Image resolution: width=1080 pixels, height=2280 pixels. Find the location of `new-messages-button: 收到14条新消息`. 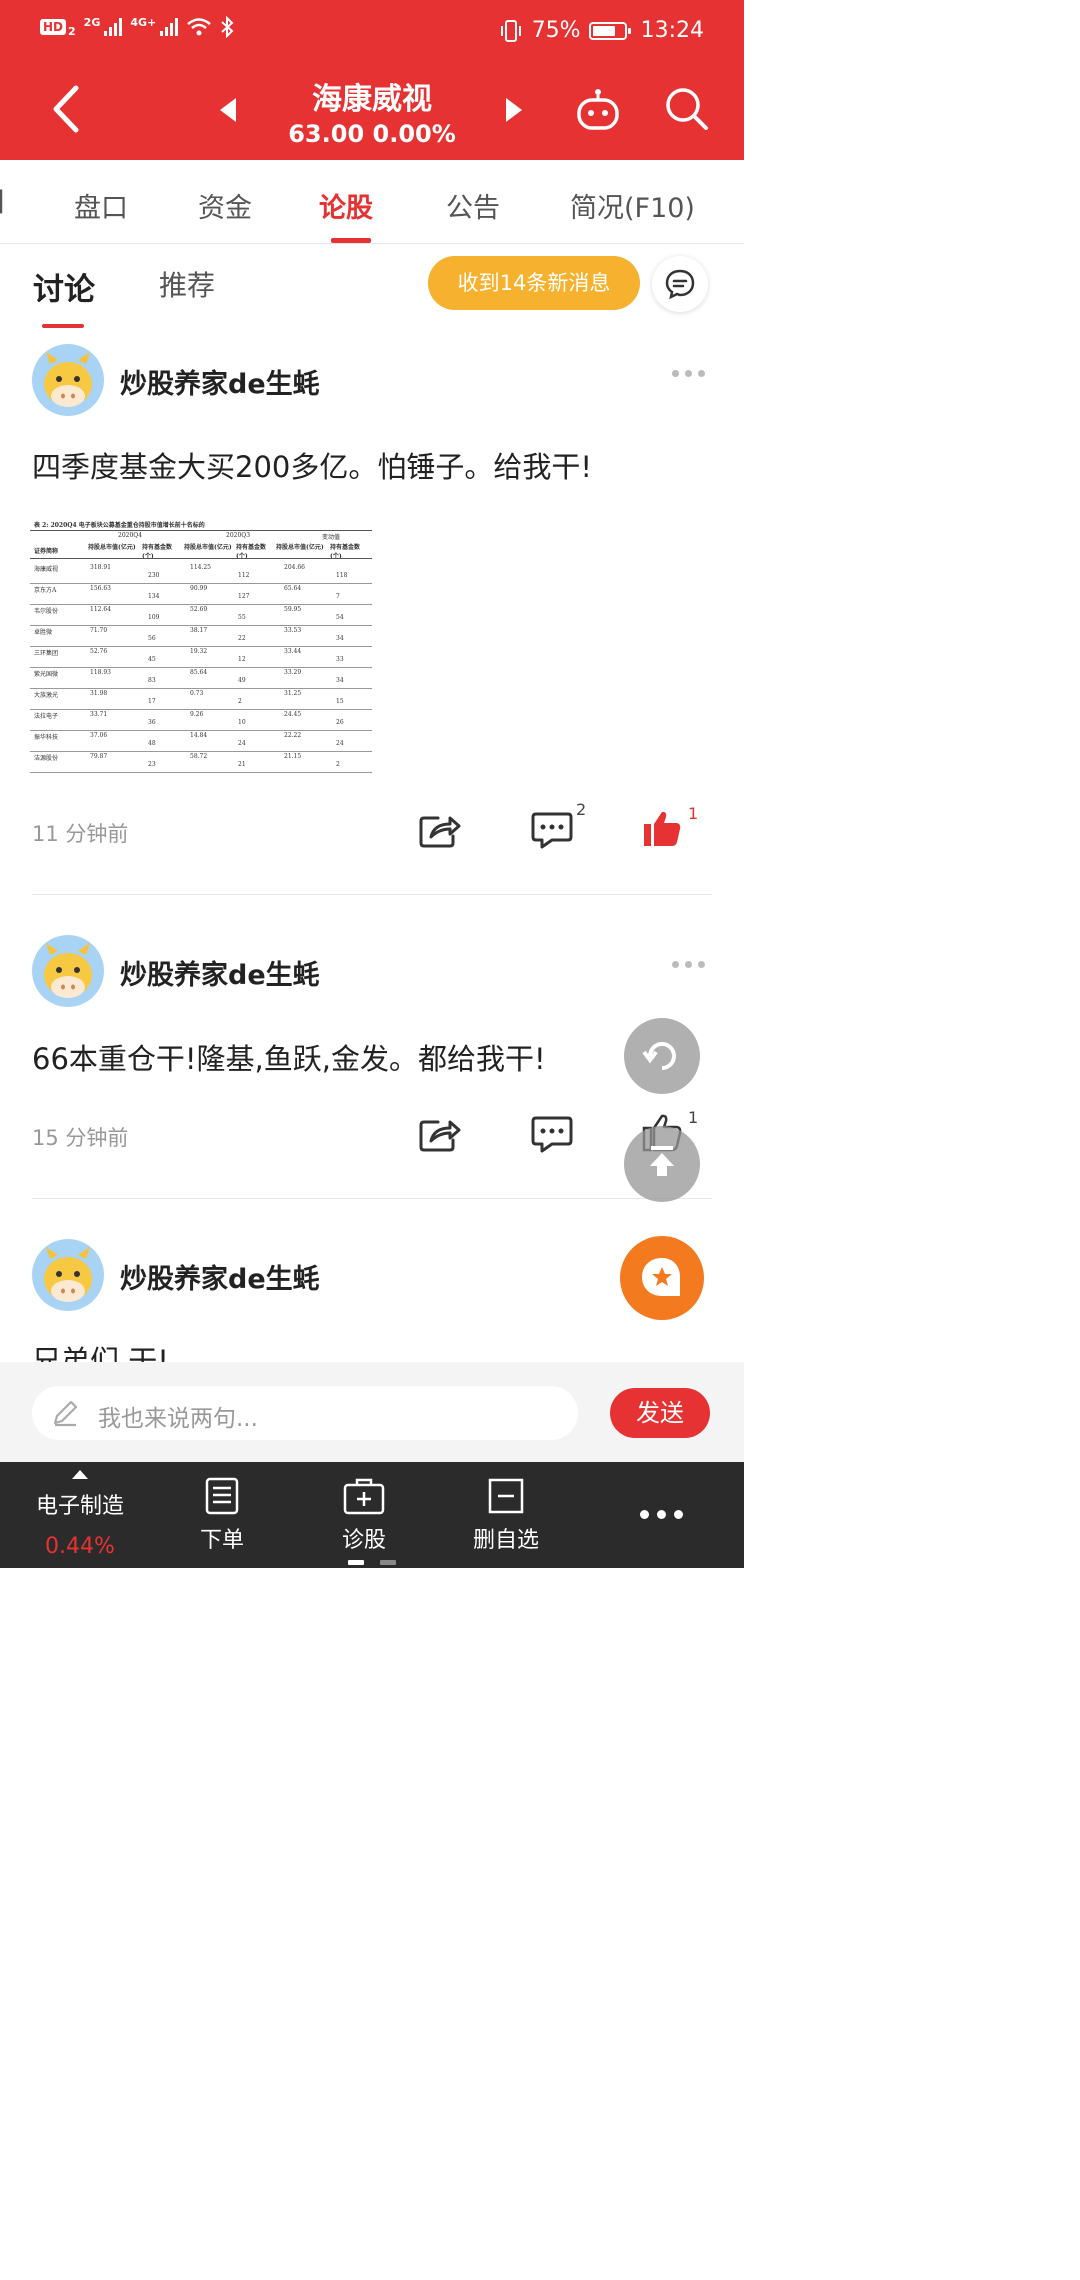

new-messages-button: 收到14条新消息 is located at coordinates (534, 283).